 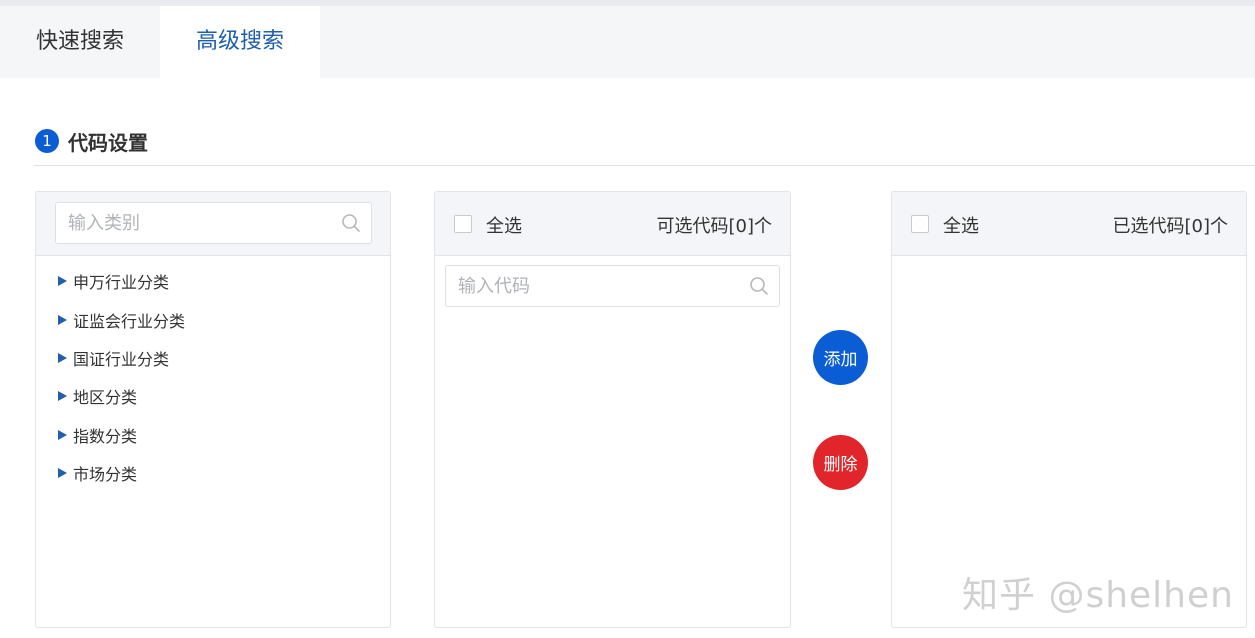 What do you see at coordinates (1098, 595) in the screenshot?
I see `watermark: 知乎 @shelhen` at bounding box center [1098, 595].